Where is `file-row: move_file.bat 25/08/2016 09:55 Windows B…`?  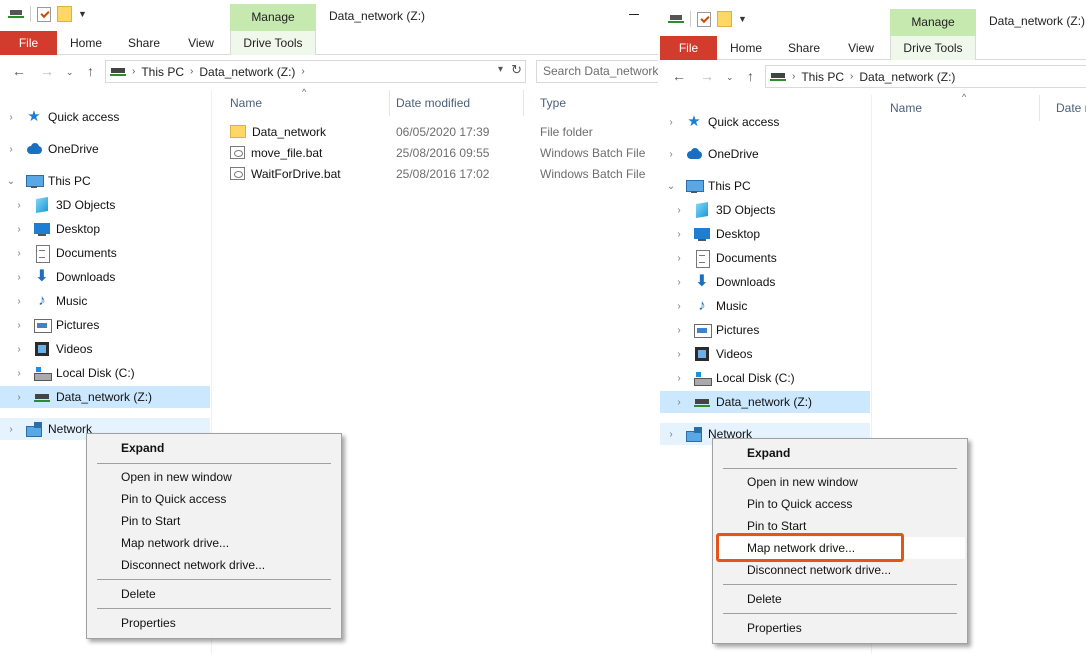 file-row: move_file.bat 25/08/2016 09:55 Windows B… is located at coordinates (436, 152).